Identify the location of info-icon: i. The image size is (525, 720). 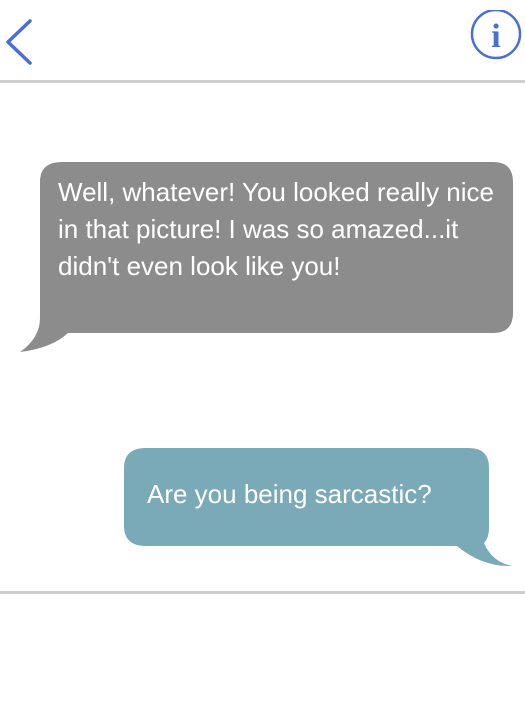
(496, 34).